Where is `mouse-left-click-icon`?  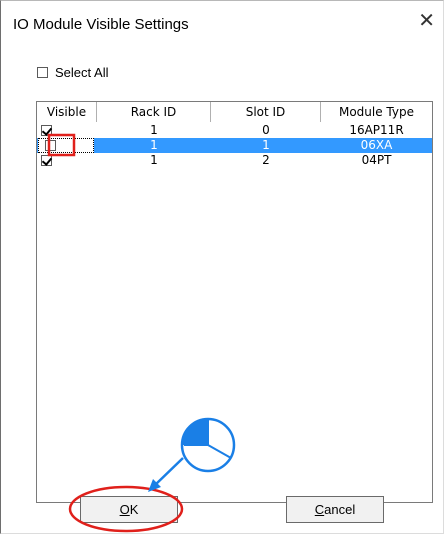
mouse-left-click-icon is located at coordinates (208, 445).